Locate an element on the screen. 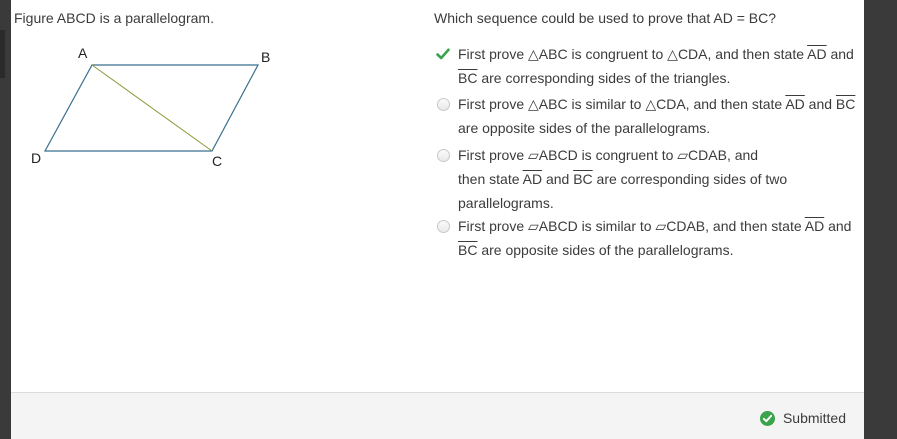 Image resolution: width=897 pixels, height=439 pixels. status-label: Submitted is located at coordinates (814, 418).